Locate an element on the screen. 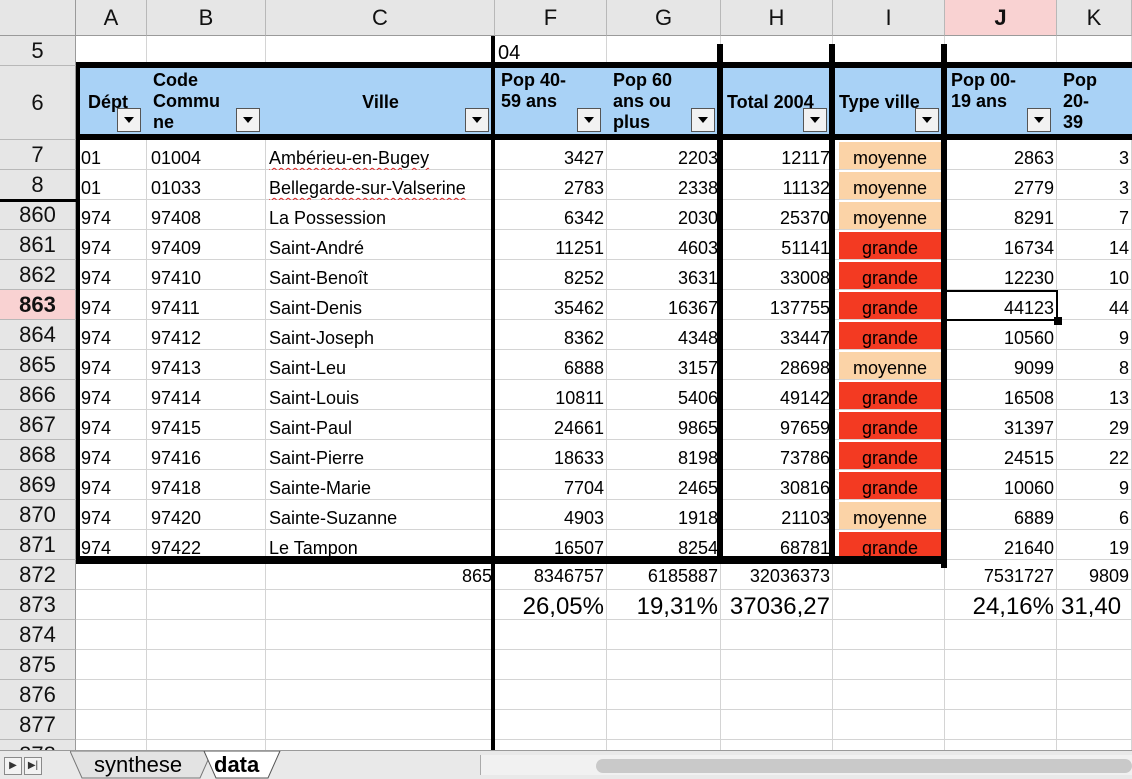 Image resolution: width=1132 pixels, height=779 pixels. cell-total-2004: 25370 is located at coordinates (777, 215).